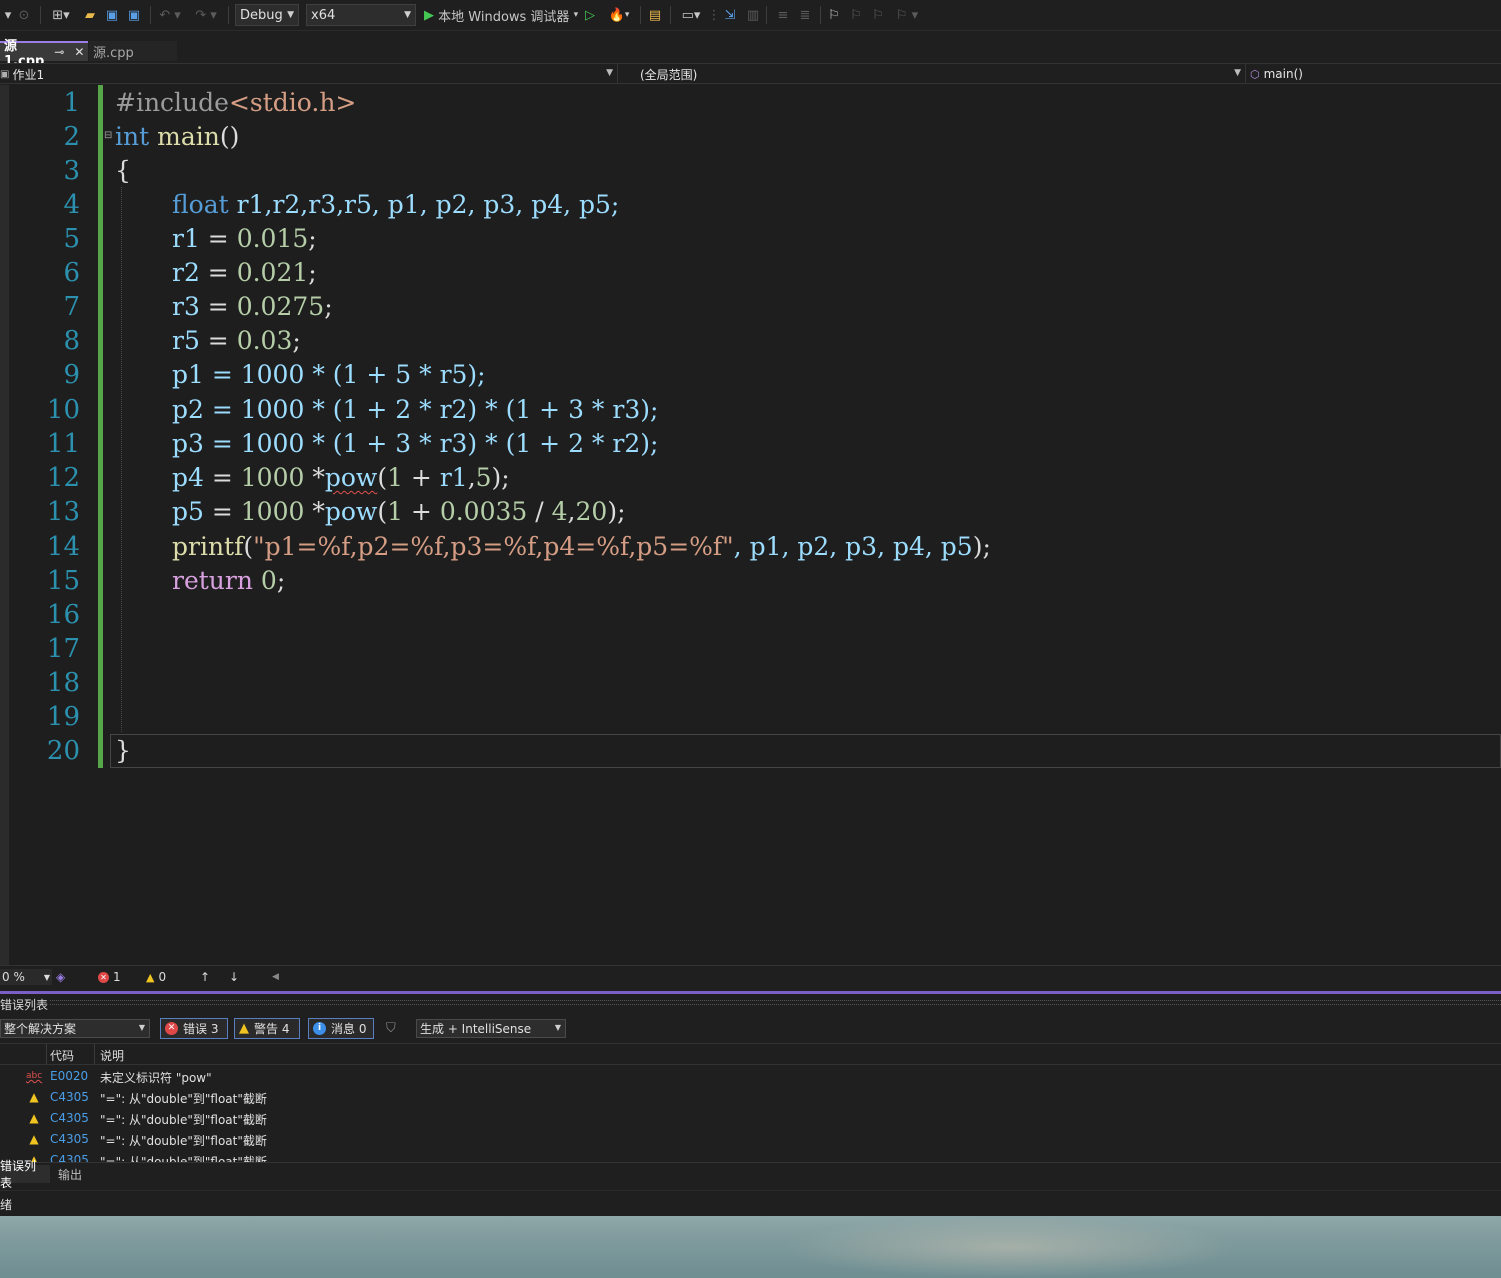 The height and width of the screenshot is (1278, 1501). What do you see at coordinates (783, 15) in the screenshot?
I see `indent-icon: ≡` at bounding box center [783, 15].